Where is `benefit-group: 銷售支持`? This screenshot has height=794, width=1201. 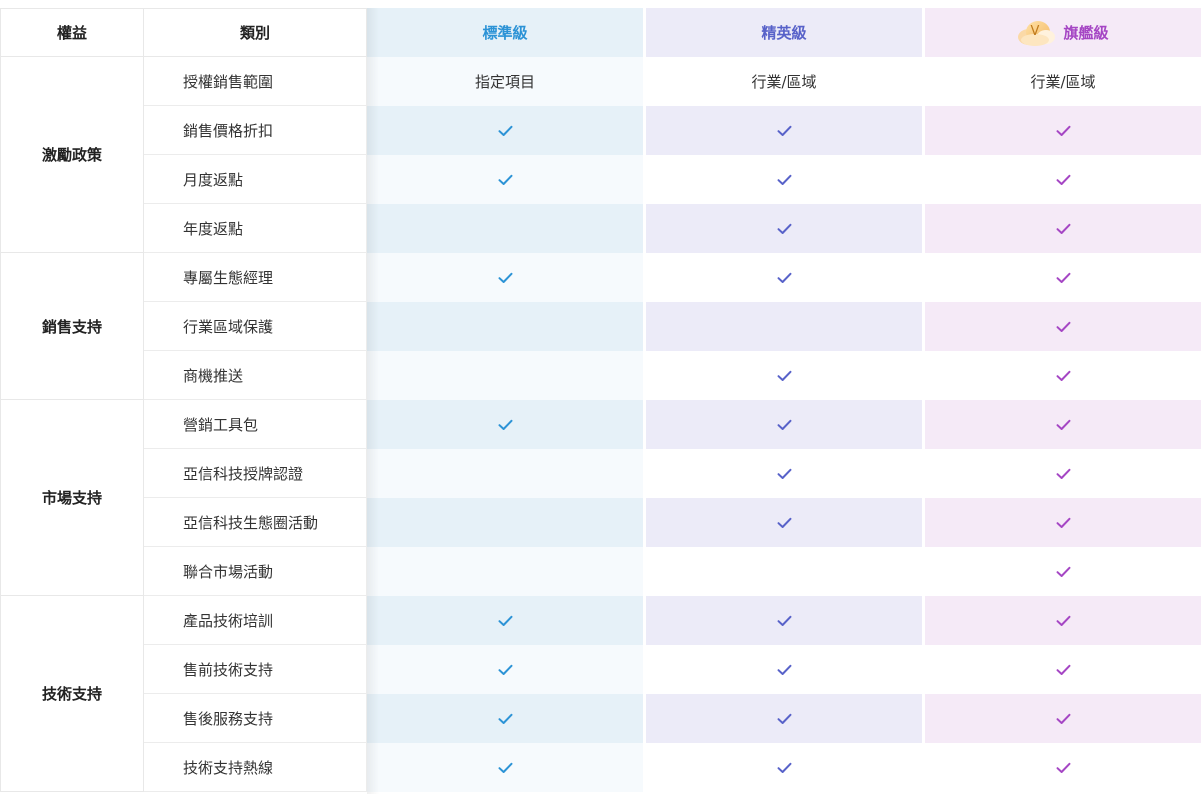
benefit-group: 銷售支持 is located at coordinates (72, 326).